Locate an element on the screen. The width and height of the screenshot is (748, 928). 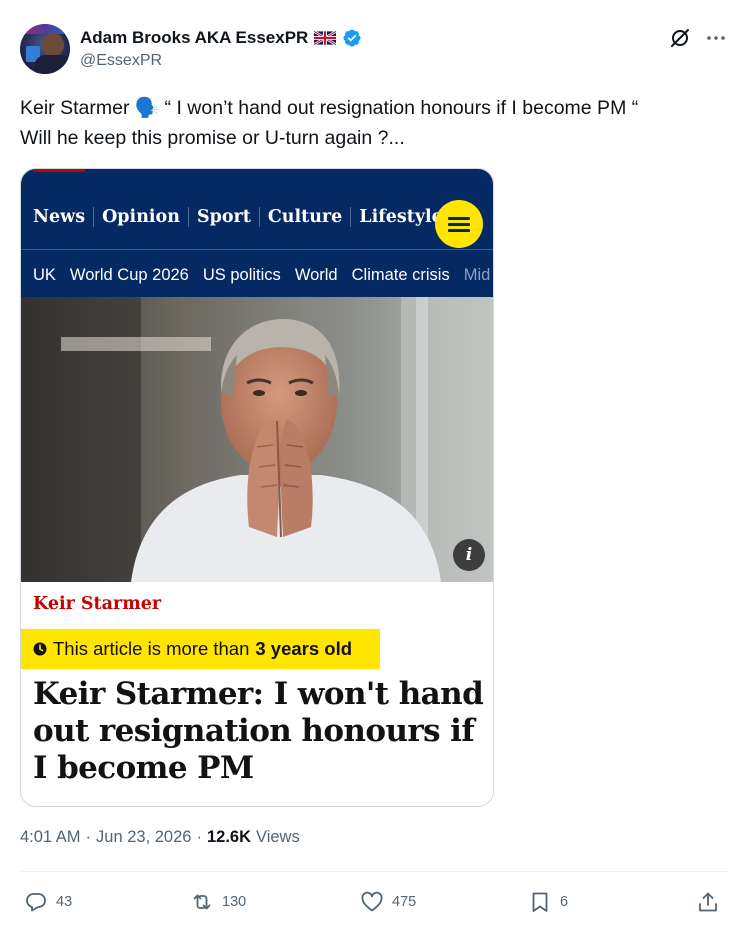
article-age-badge: This article is more than 3 years old is located at coordinates (200, 649).